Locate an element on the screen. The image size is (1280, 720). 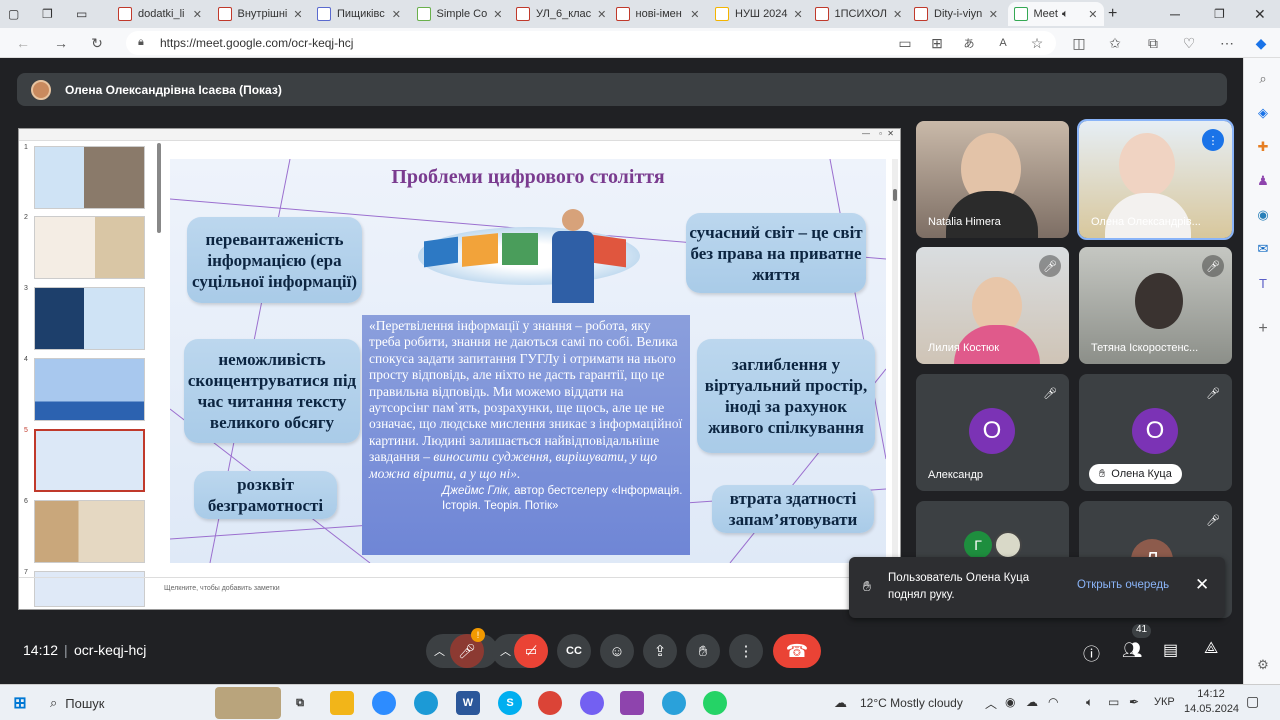
shopping-icon: ◈ is located at coordinates (1263, 113).